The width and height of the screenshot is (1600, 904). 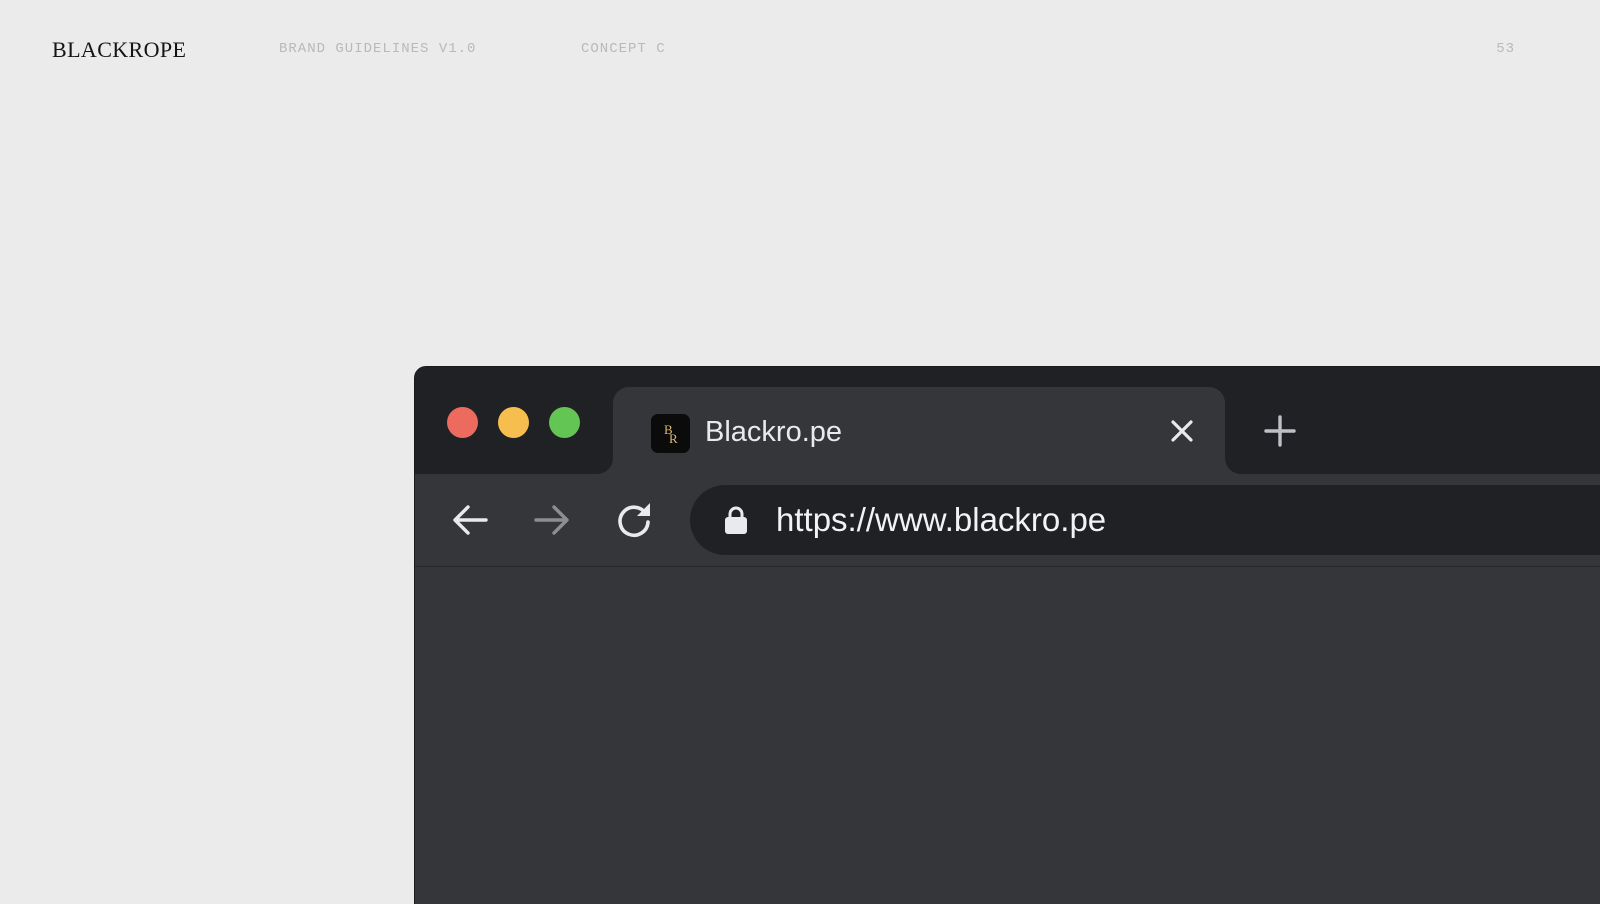 I want to click on window-close-button, so click(x=462, y=422).